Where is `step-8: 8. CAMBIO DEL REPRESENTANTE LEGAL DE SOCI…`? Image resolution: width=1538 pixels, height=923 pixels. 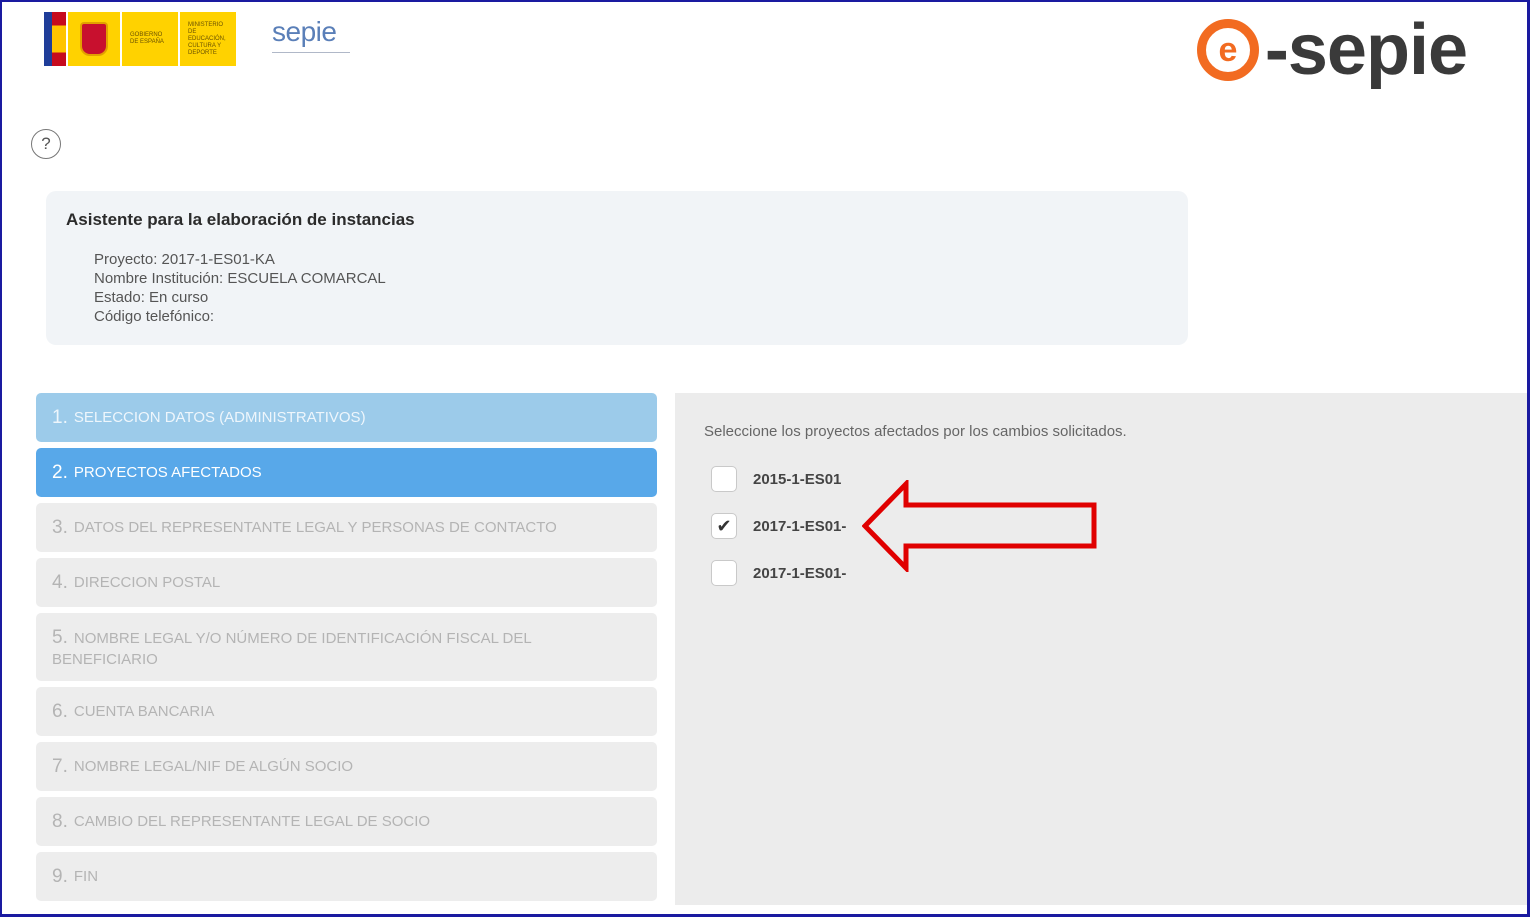 step-8: 8. CAMBIO DEL REPRESENTANTE LEGAL DE SOCI… is located at coordinates (346, 821).